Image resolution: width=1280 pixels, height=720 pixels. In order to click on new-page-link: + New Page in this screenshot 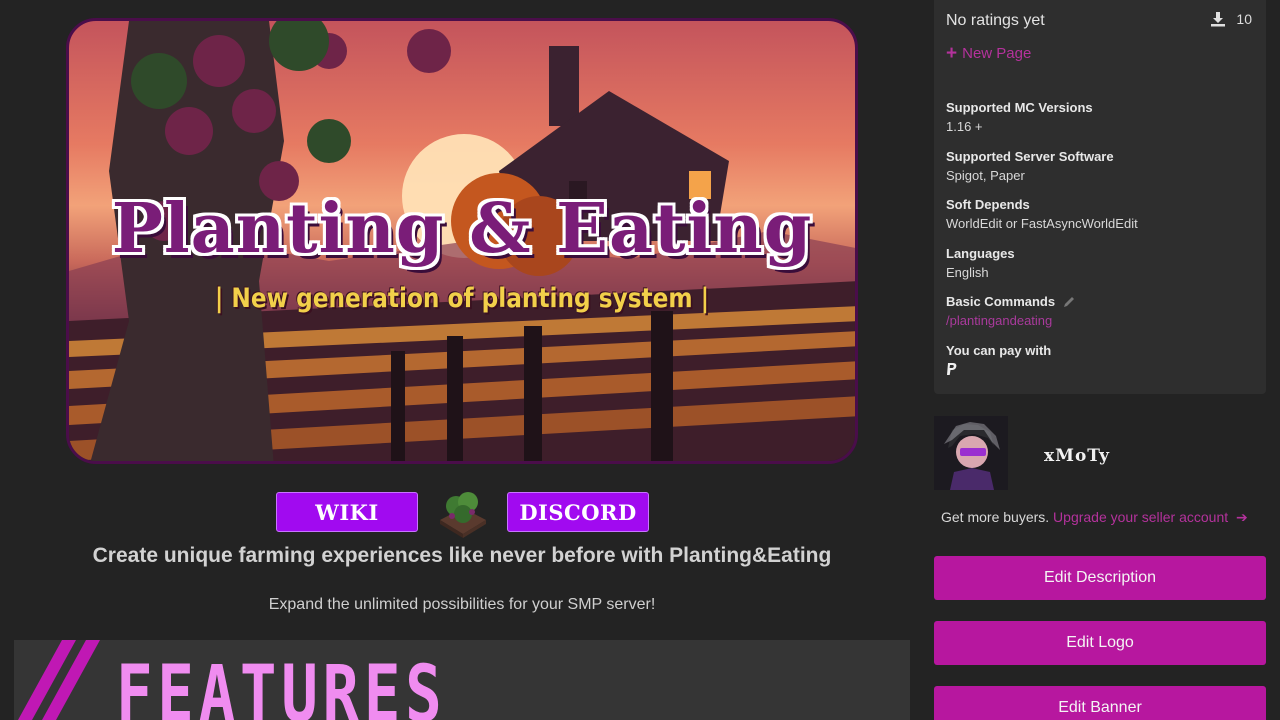, I will do `click(988, 53)`.